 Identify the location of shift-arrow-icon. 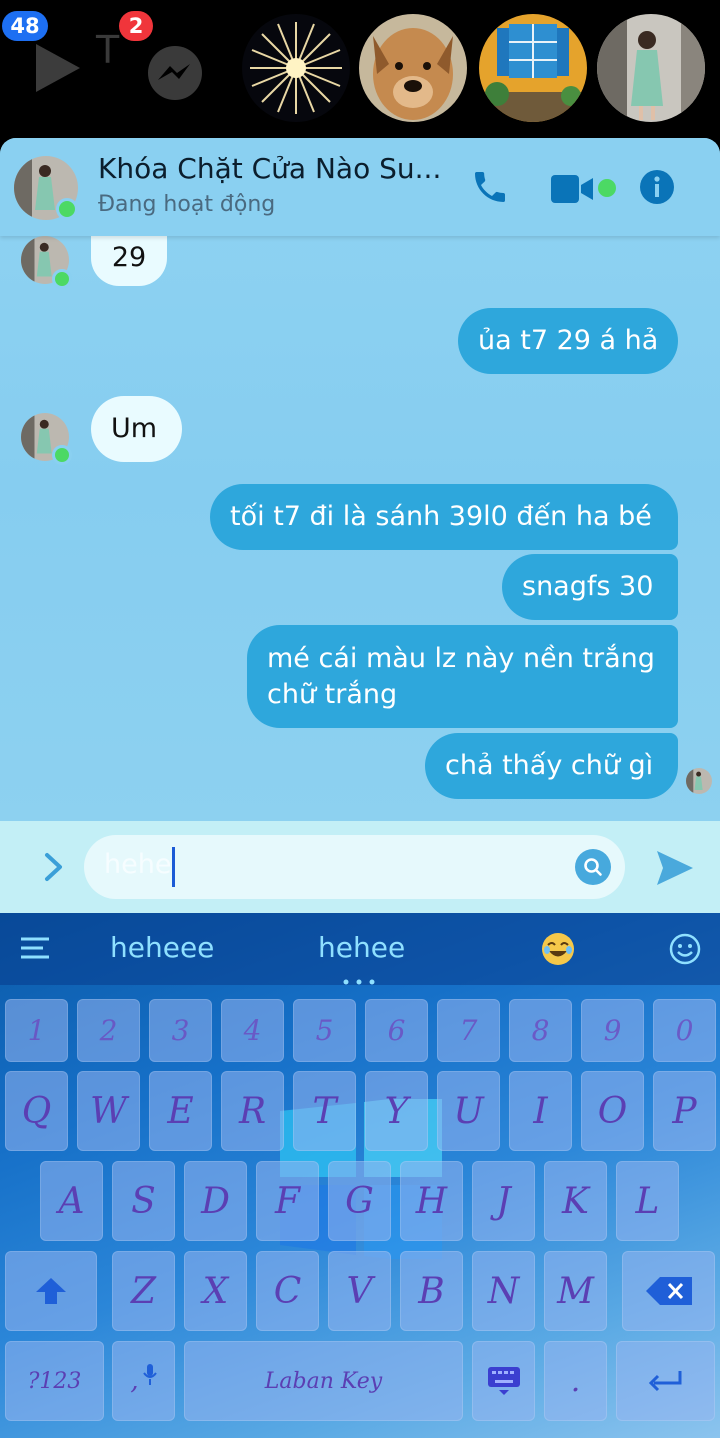
(51, 1291).